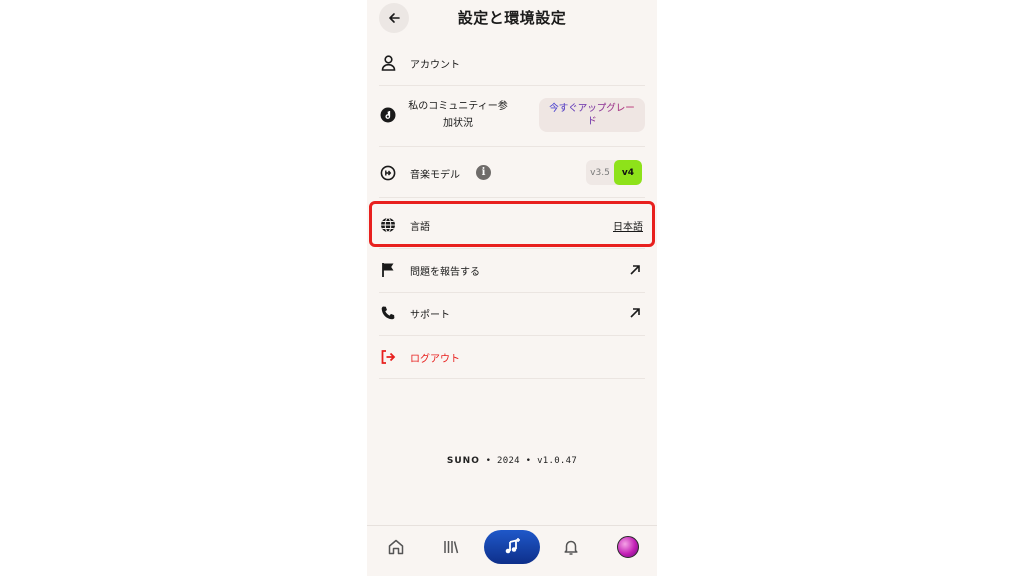 Image resolution: width=1024 pixels, height=576 pixels. I want to click on support-label: サポート, so click(430, 315).